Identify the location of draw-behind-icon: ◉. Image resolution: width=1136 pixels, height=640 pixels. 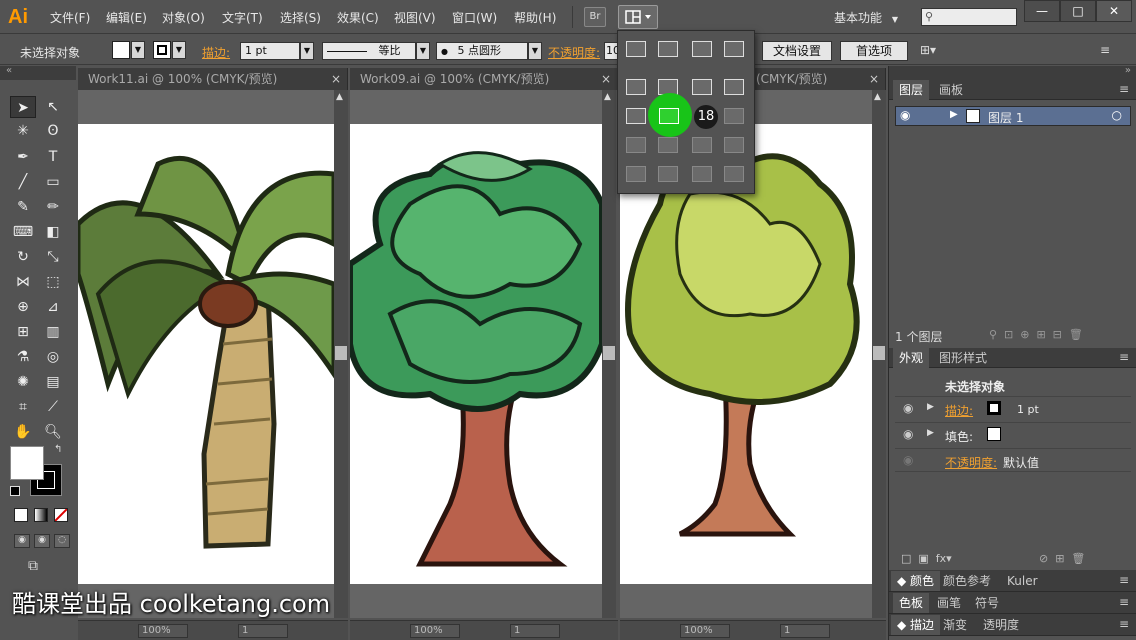
(42, 541).